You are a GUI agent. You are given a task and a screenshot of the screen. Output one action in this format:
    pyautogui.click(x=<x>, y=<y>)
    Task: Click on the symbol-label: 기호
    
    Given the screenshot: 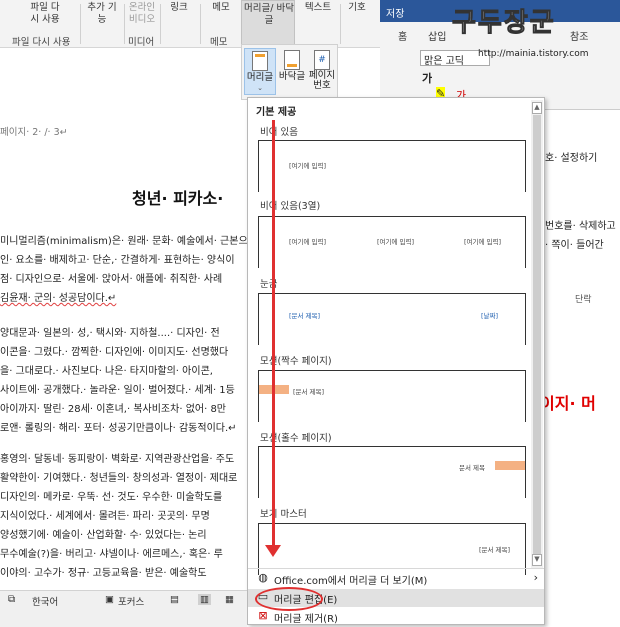 What is the action you would take?
    pyautogui.click(x=357, y=7)
    